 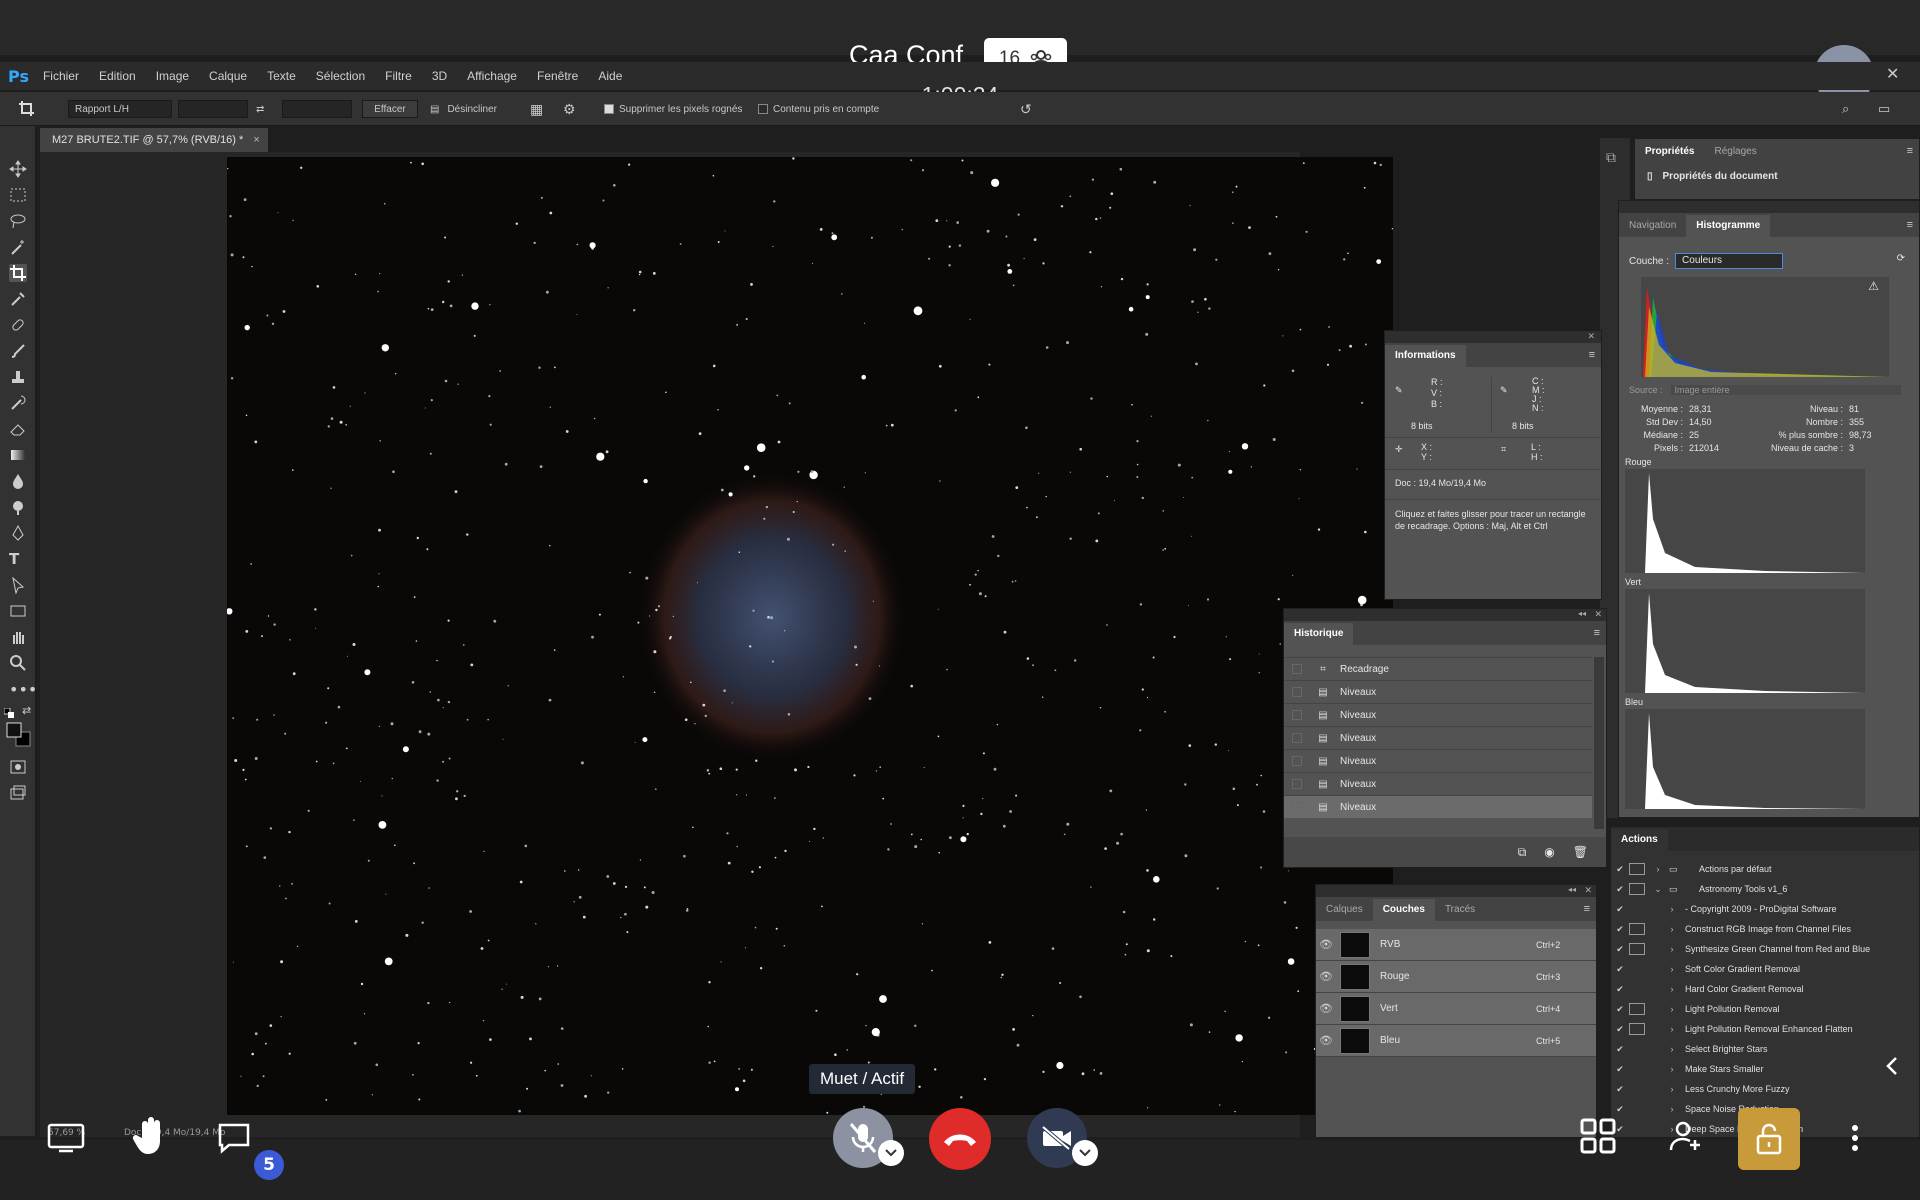 What do you see at coordinates (18, 429) in the screenshot?
I see `eraser-tool-icon` at bounding box center [18, 429].